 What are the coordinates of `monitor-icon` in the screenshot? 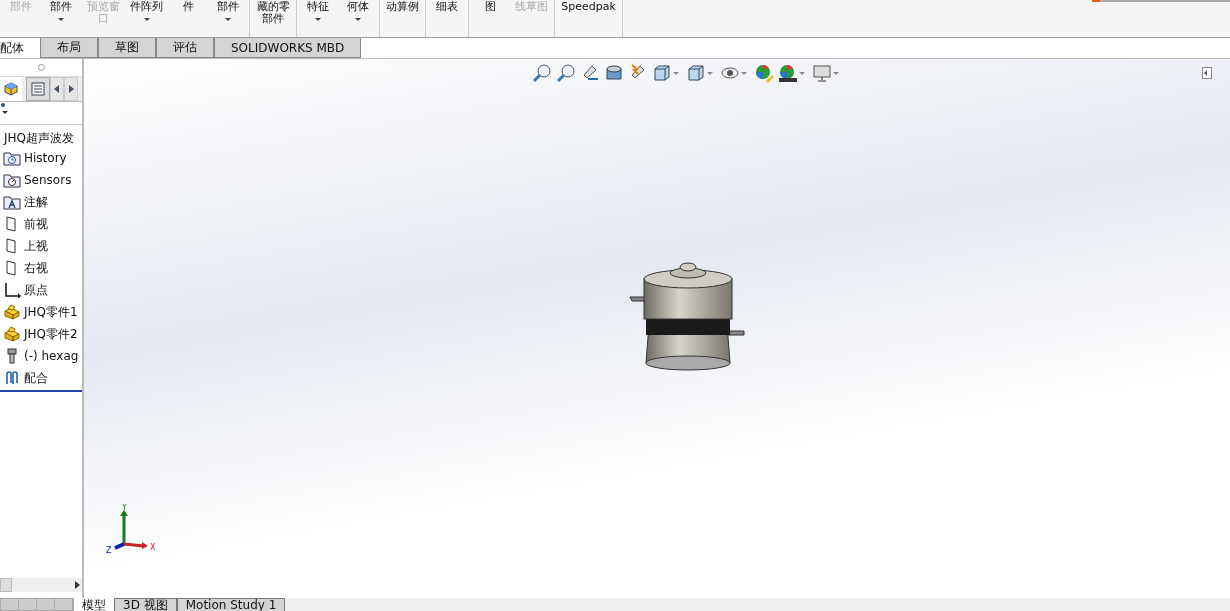 It's located at (822, 73).